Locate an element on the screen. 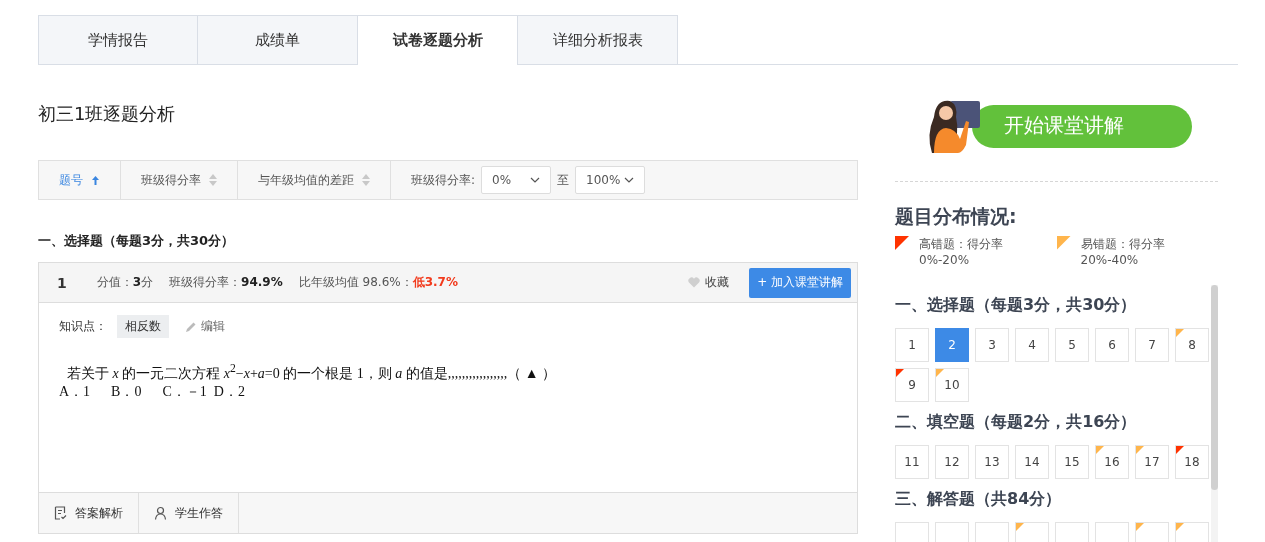 The height and width of the screenshot is (542, 1265). sort-button: 班级得分率 is located at coordinates (179, 180).